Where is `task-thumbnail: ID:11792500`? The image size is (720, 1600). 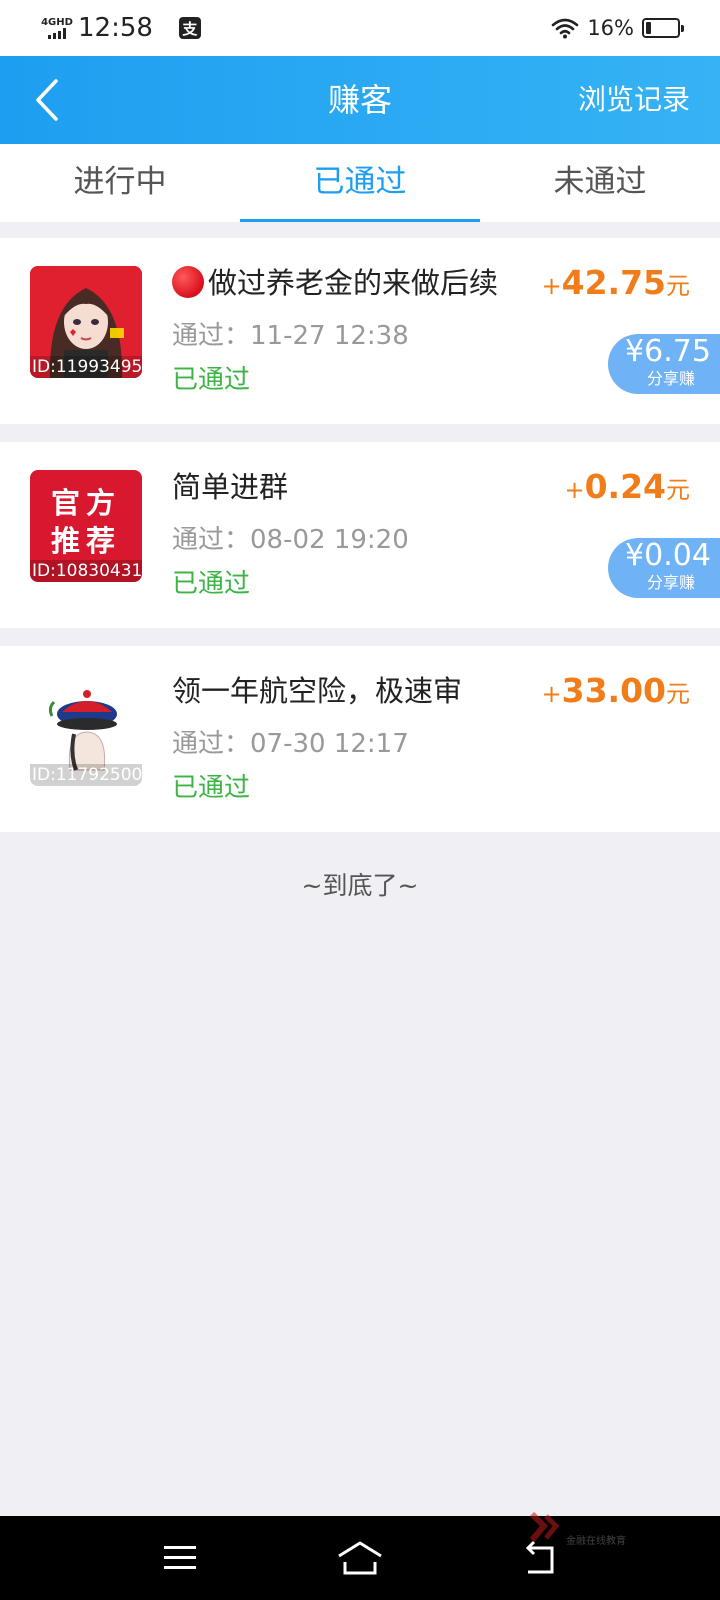 task-thumbnail: ID:11792500 is located at coordinates (86, 730).